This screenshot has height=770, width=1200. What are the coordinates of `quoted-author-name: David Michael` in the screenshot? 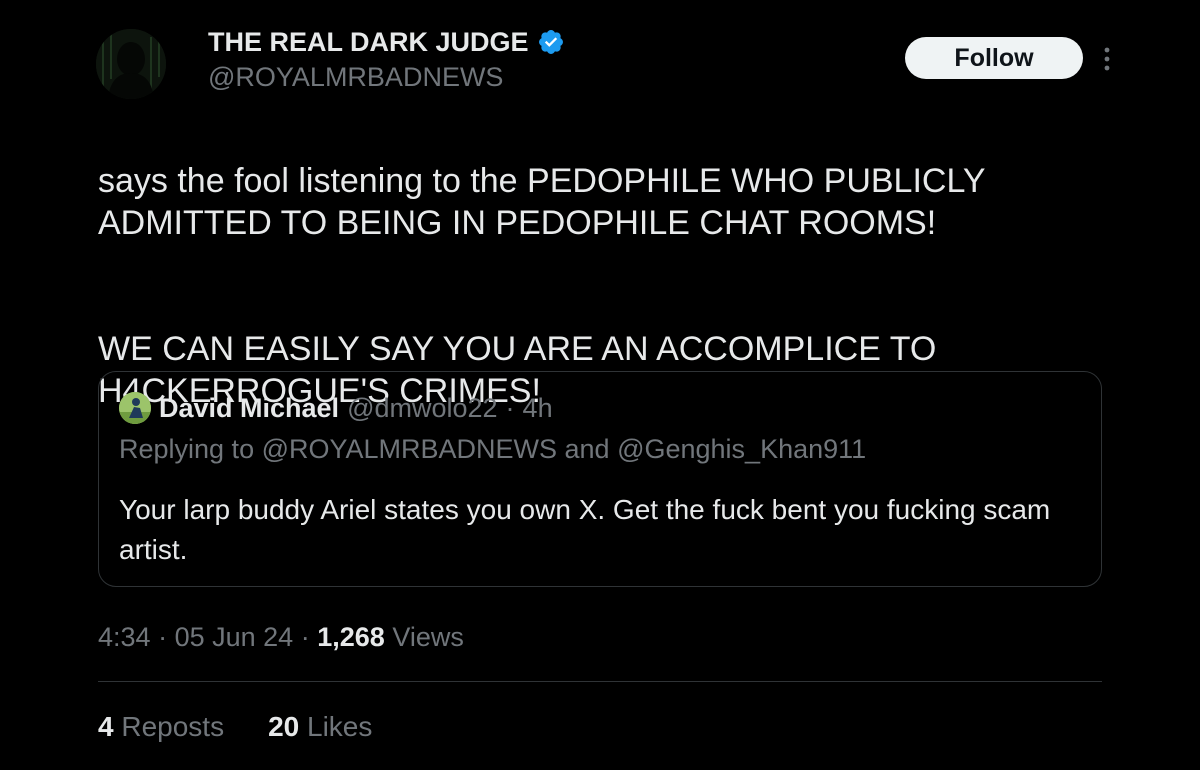 It's located at (249, 408).